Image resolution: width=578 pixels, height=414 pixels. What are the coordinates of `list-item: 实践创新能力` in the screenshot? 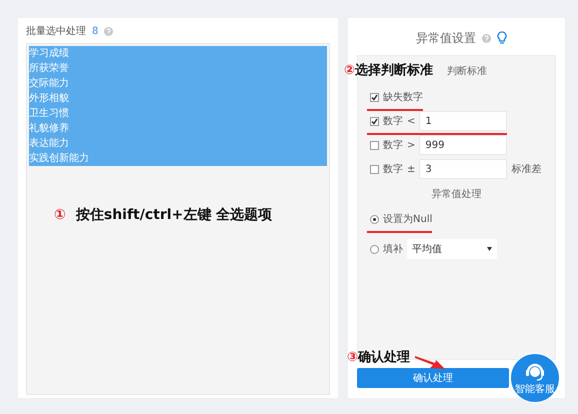 It's located at (178, 158).